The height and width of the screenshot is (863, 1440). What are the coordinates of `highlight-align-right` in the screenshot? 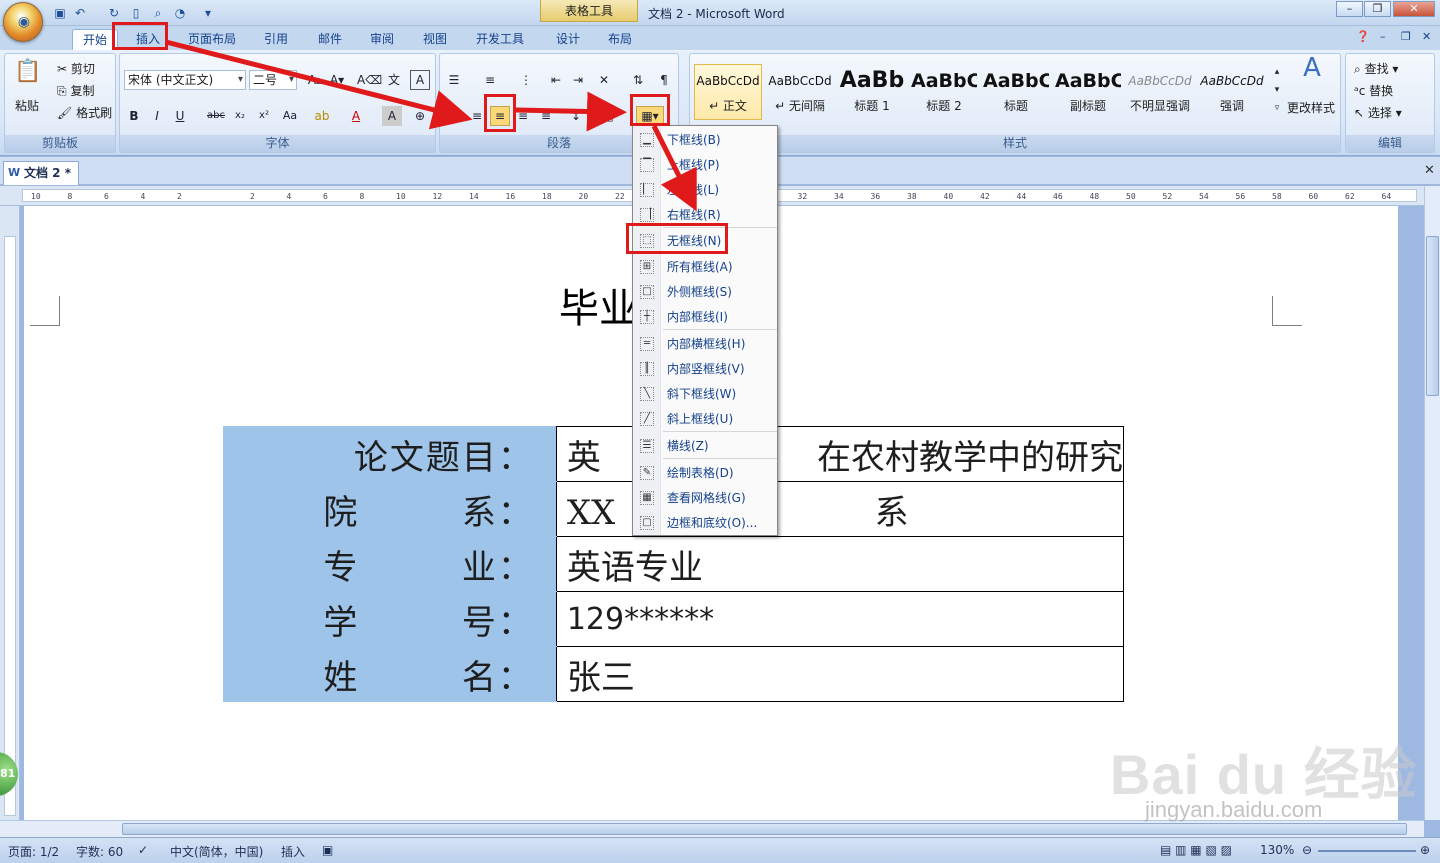 It's located at (500, 113).